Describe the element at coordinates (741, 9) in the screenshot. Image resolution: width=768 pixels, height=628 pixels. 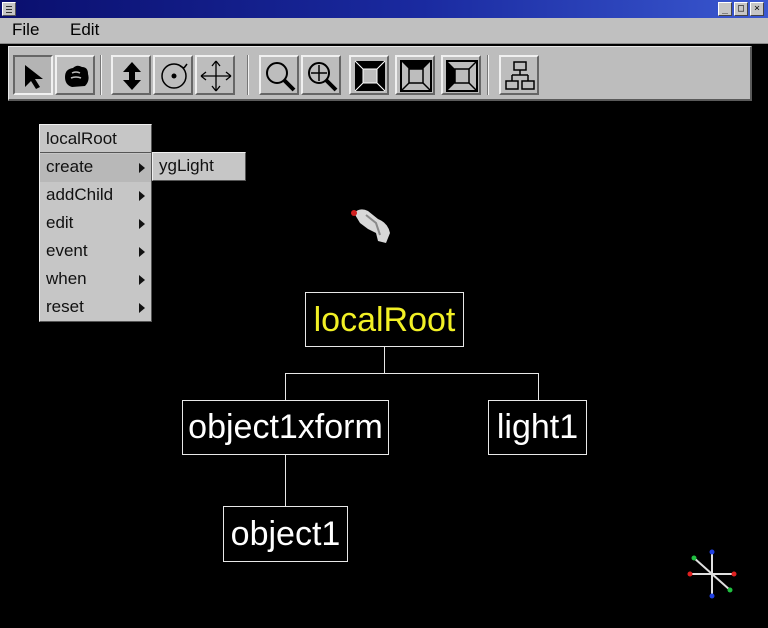
I see `maximize-button: □` at that location.